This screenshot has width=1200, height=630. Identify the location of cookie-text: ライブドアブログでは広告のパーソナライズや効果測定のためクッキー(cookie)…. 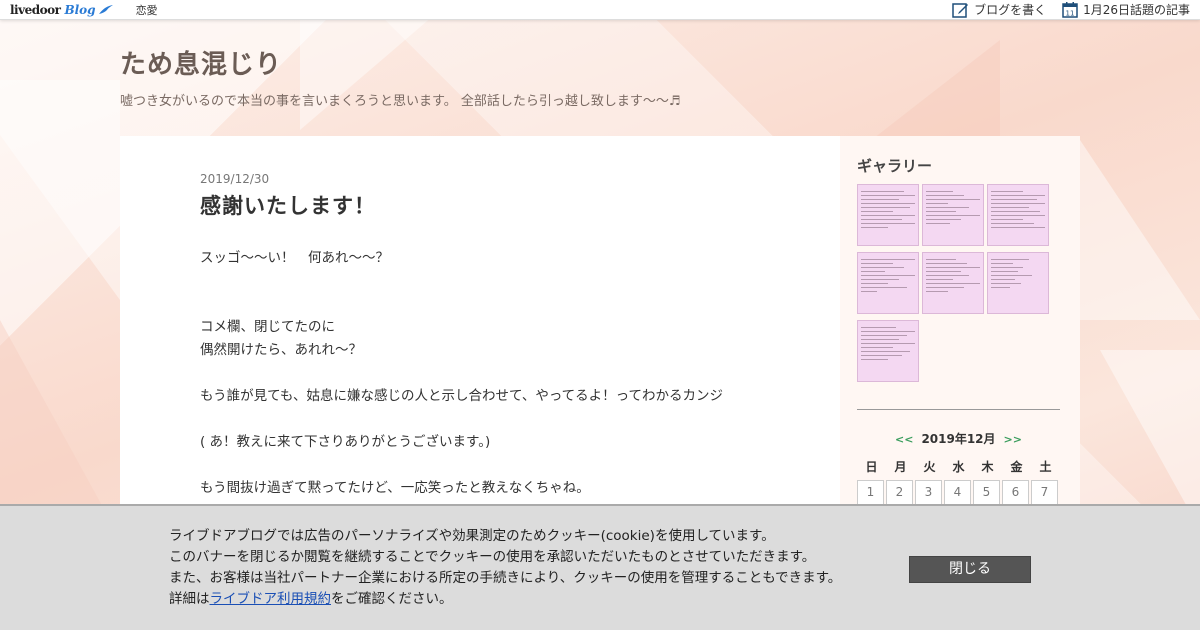
(505, 568).